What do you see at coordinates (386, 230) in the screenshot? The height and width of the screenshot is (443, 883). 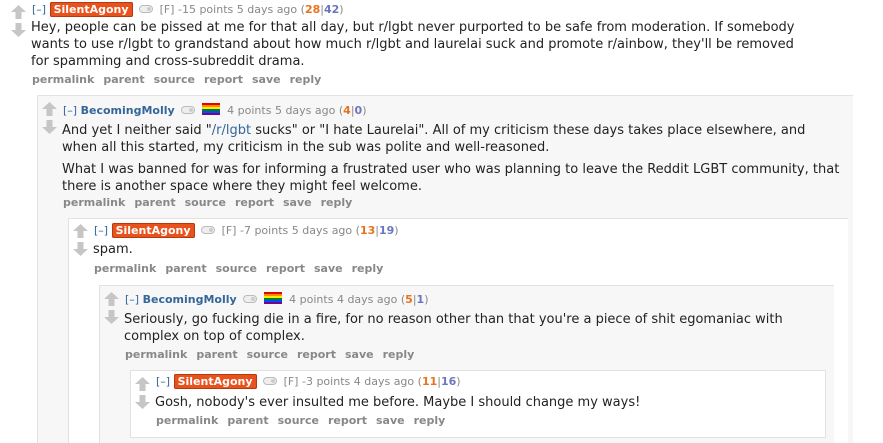 I see `downvote-count: 19` at bounding box center [386, 230].